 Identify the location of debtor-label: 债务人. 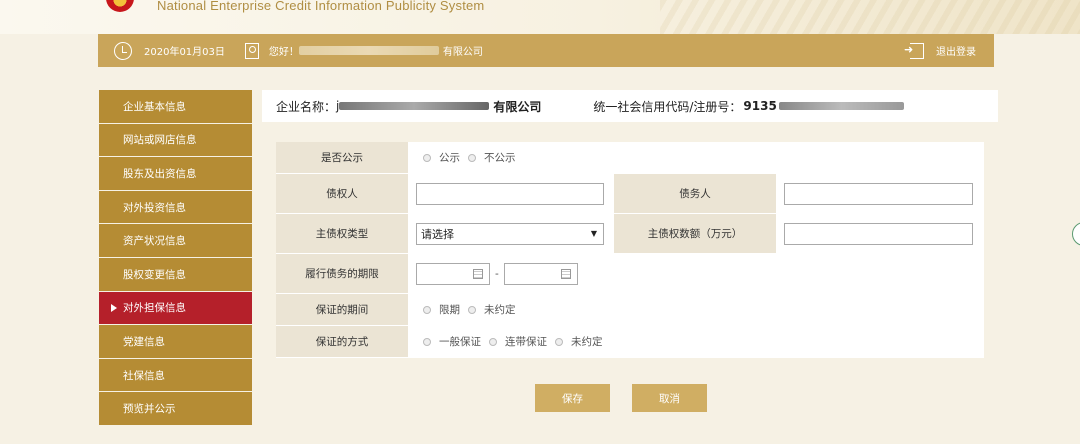
(695, 193).